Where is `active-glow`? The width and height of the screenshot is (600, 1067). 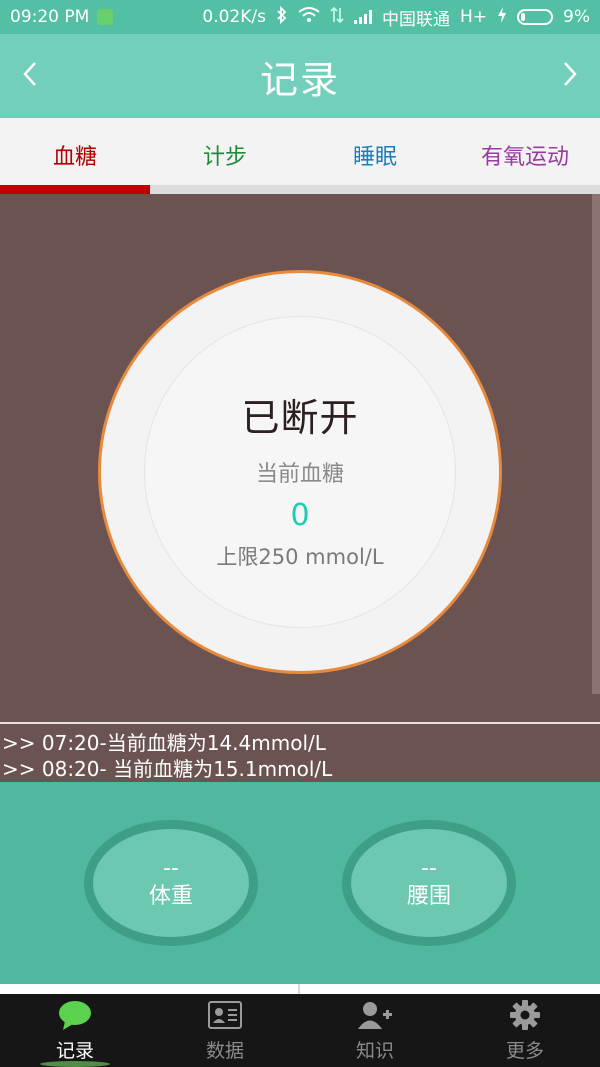
active-glow is located at coordinates (75, 1064).